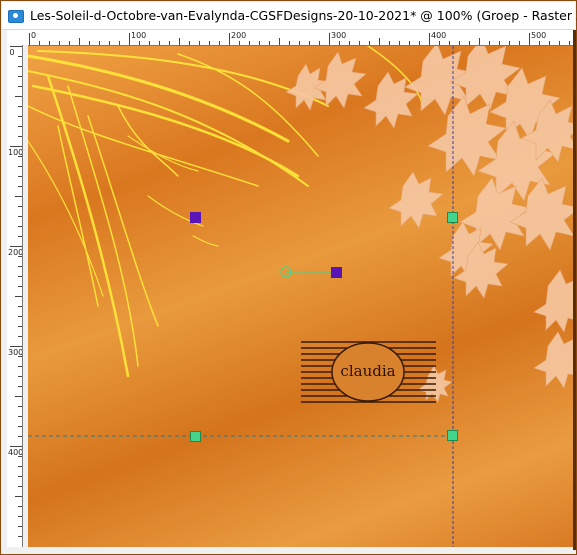  What do you see at coordinates (17, 37) in the screenshot?
I see `ruler-corner` at bounding box center [17, 37].